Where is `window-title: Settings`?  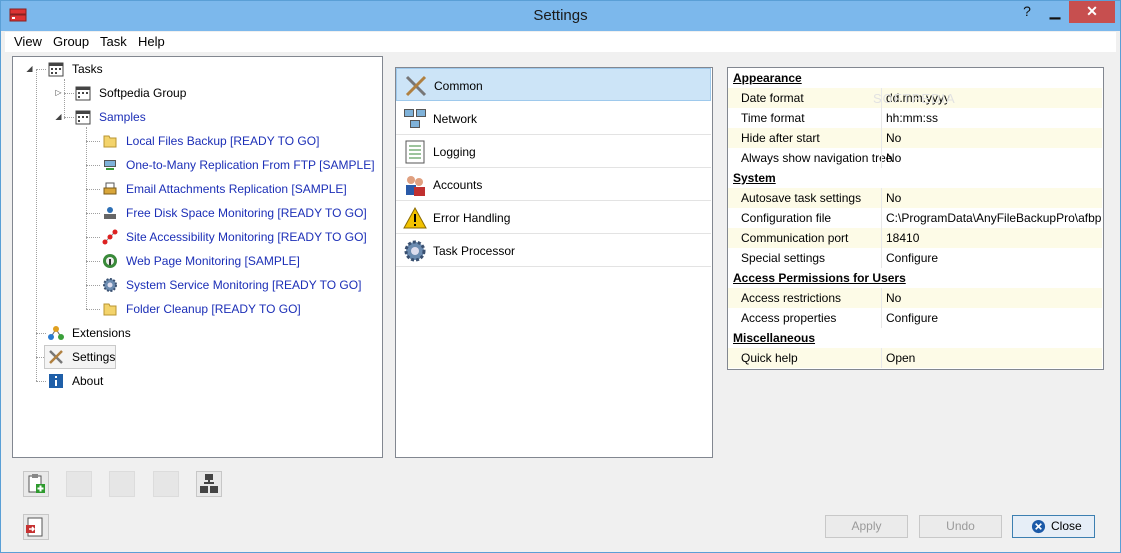 window-title: Settings is located at coordinates (560, 15).